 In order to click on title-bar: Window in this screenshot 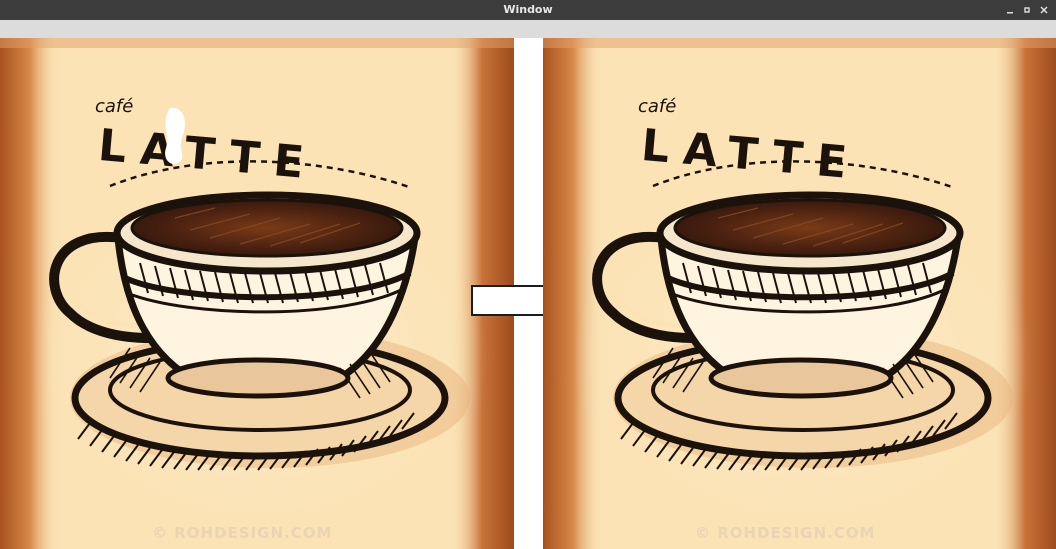, I will do `click(528, 10)`.